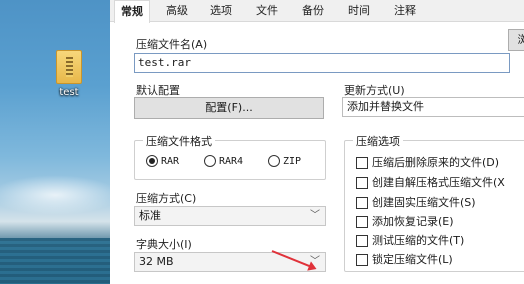  I want to click on tab-options: 选项, so click(221, 11).